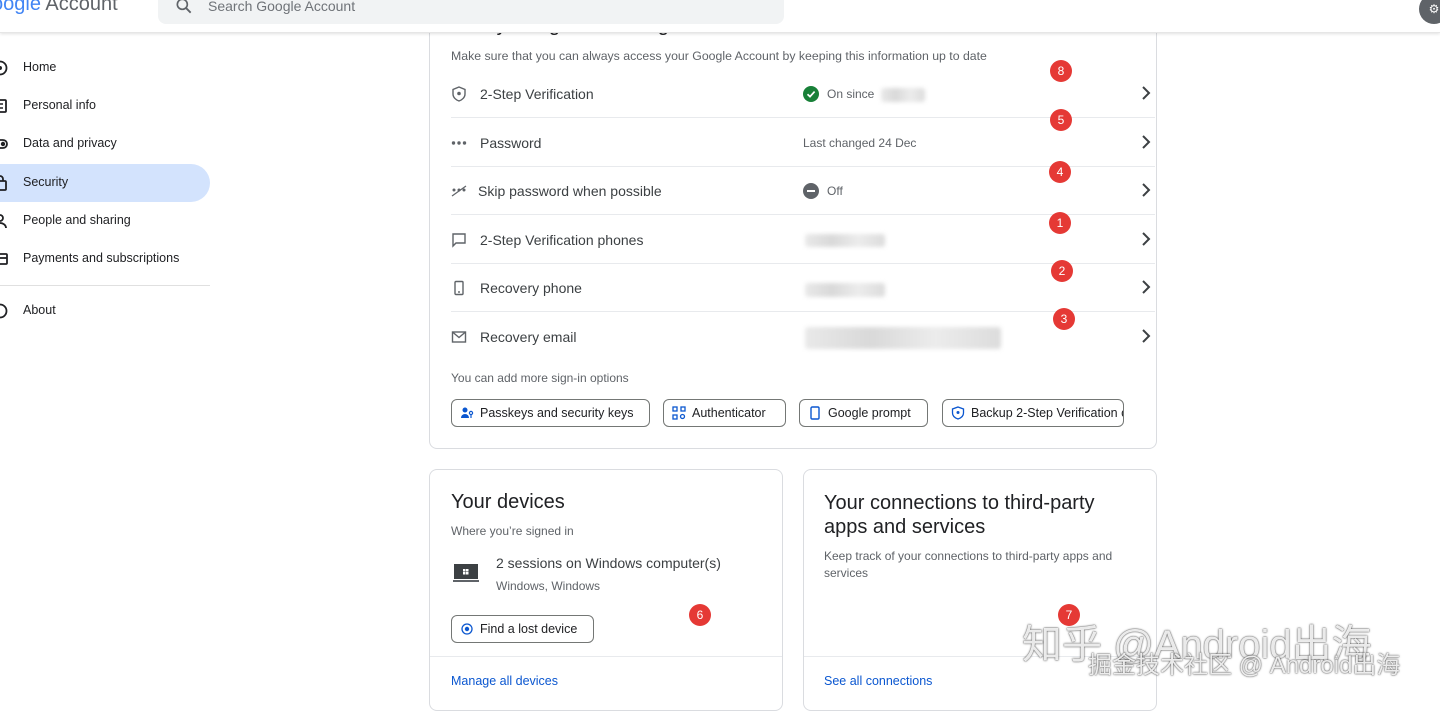 The width and height of the screenshot is (1440, 711). Describe the element at coordinates (3, 183) in the screenshot. I see `lock-icon` at that location.